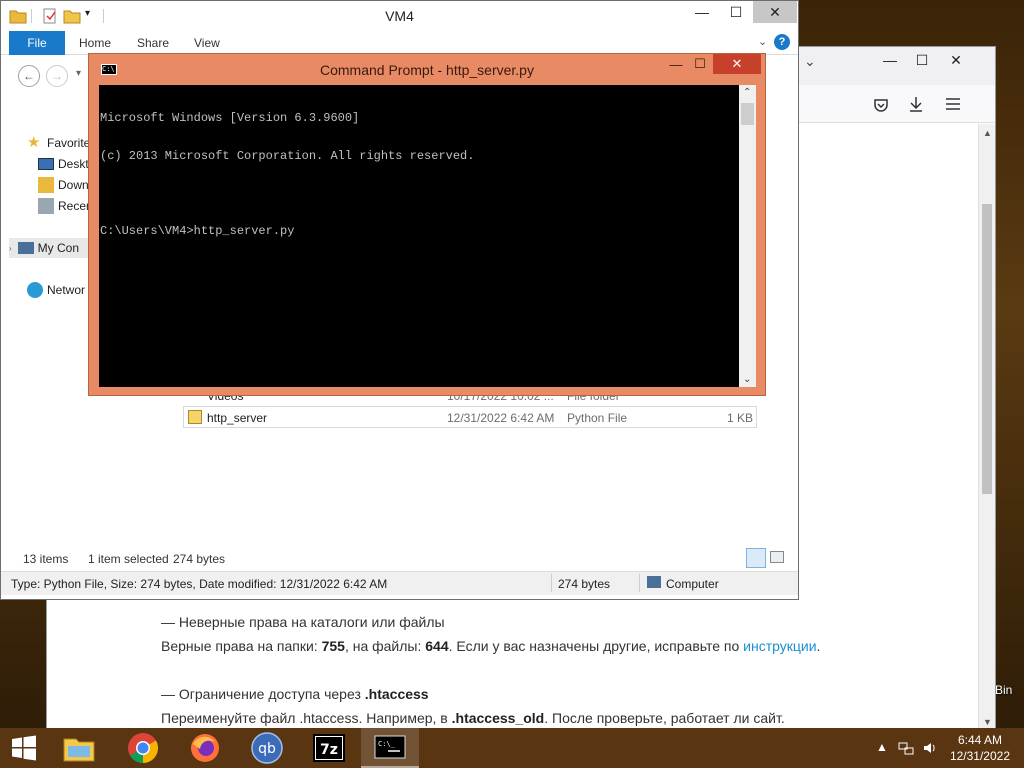 Image resolution: width=1024 pixels, height=768 pixels. What do you see at coordinates (295, 694) in the screenshot?
I see `item2-title: — Ограничение доступа через .htaccess` at bounding box center [295, 694].